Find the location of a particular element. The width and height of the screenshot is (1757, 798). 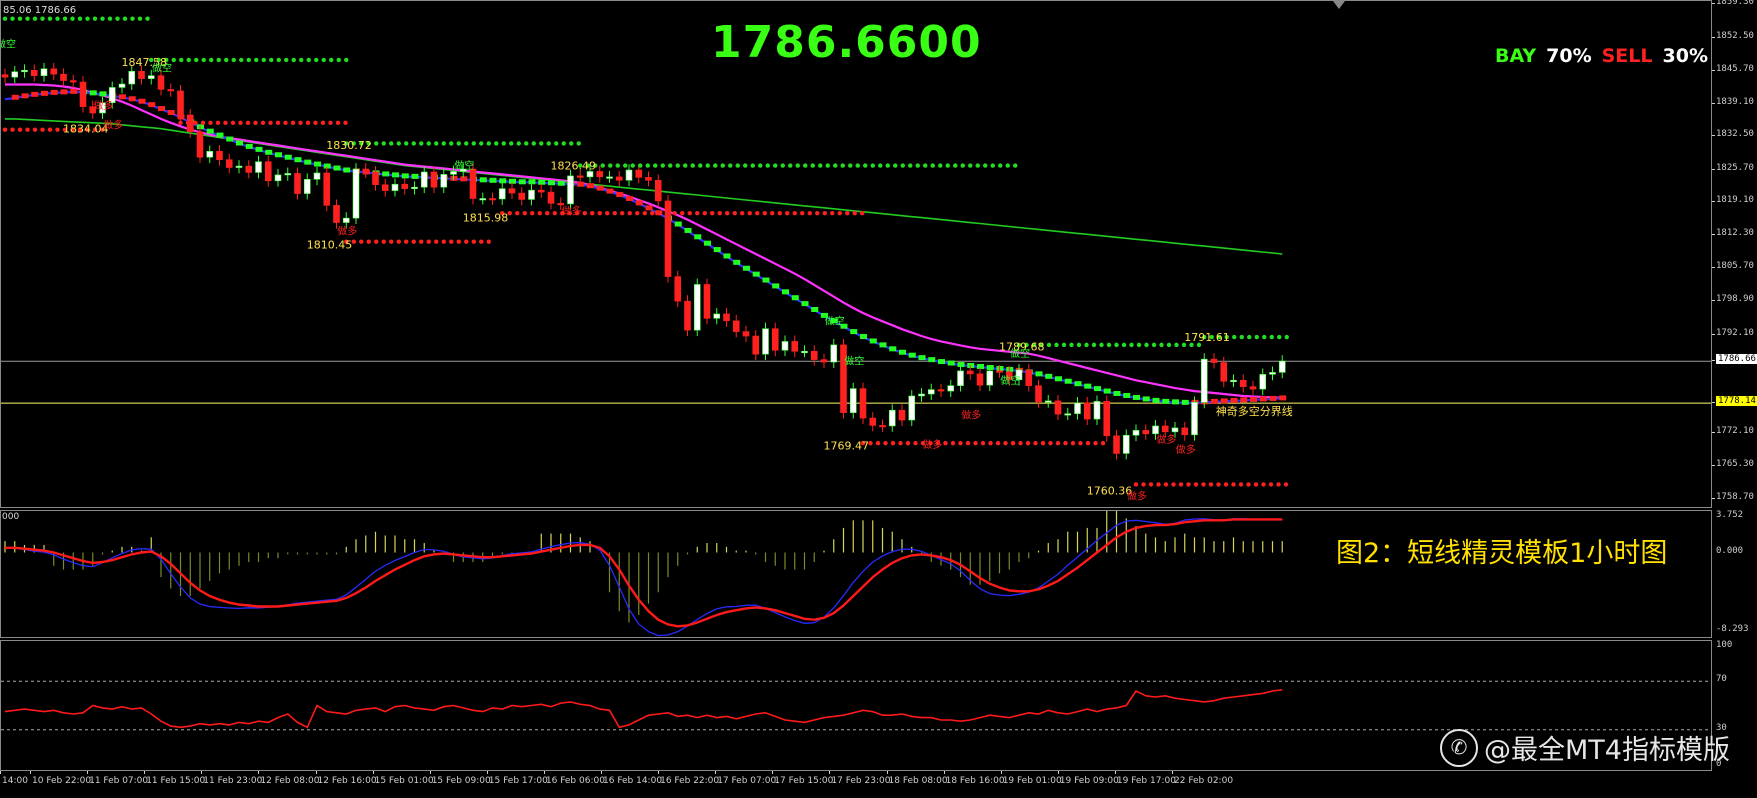

macd-axis-label: 0.000 is located at coordinates (1730, 550).